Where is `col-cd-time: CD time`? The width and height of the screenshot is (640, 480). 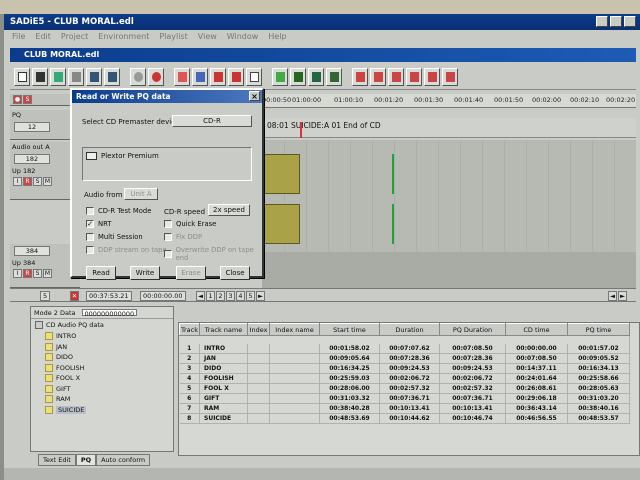 col-cd-time: CD time is located at coordinates (536, 329).